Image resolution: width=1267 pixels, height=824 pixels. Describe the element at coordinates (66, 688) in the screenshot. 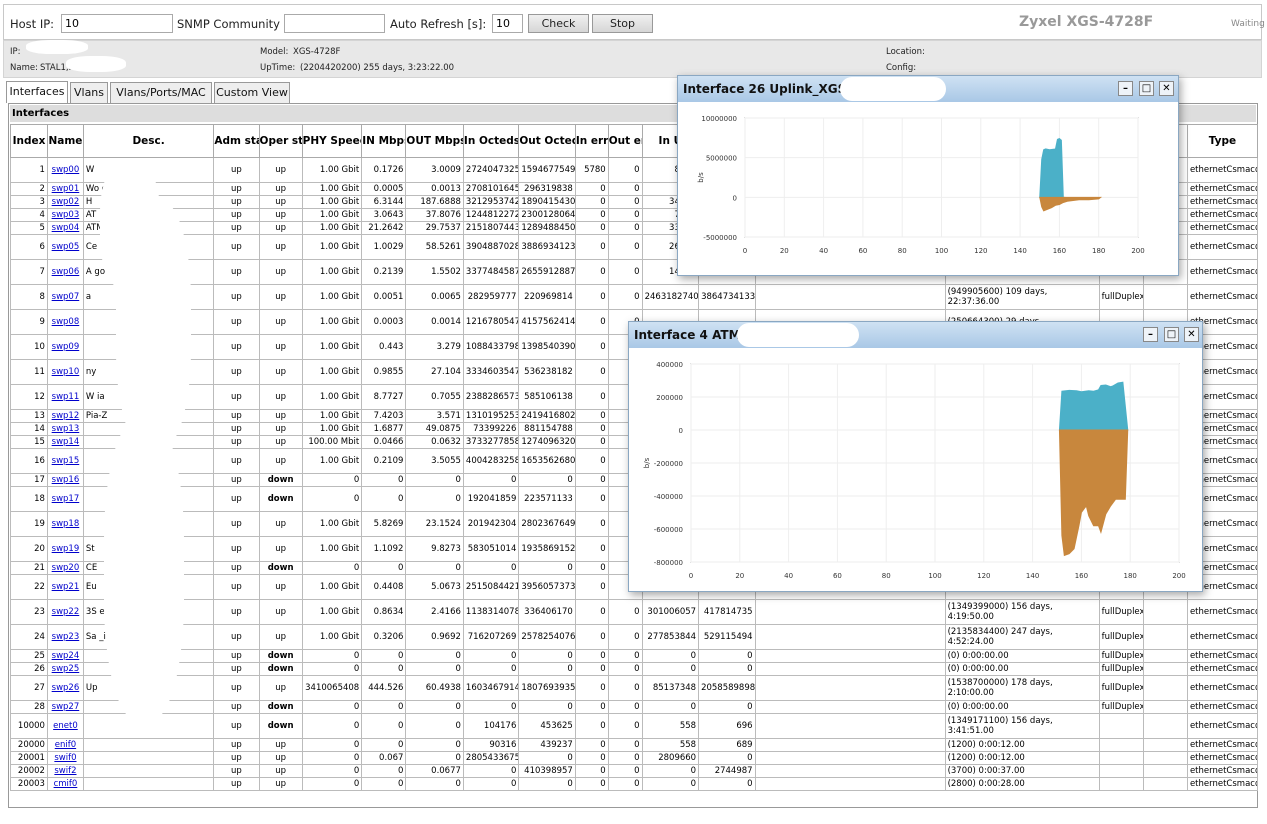

I see `interface-link: swp26` at that location.